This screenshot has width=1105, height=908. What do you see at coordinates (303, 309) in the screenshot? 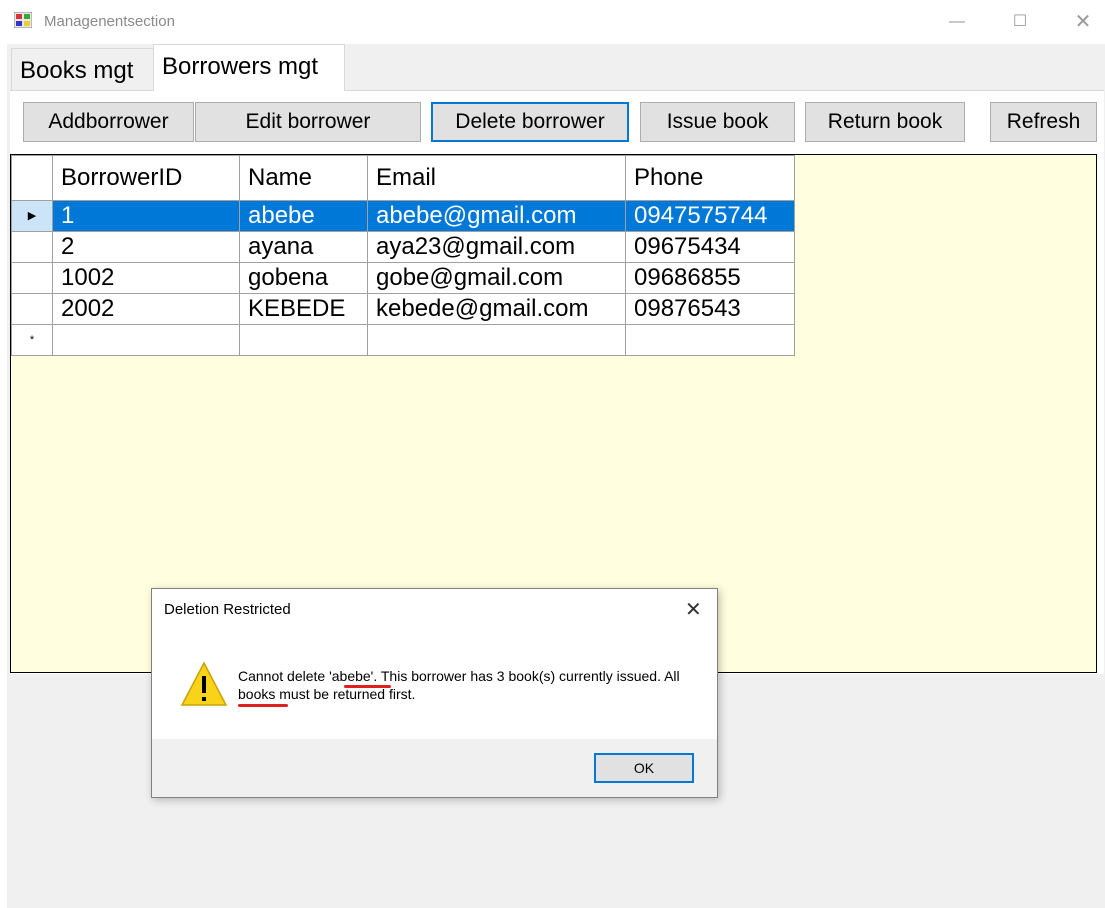
I see `cell-name: KEBEDE` at bounding box center [303, 309].